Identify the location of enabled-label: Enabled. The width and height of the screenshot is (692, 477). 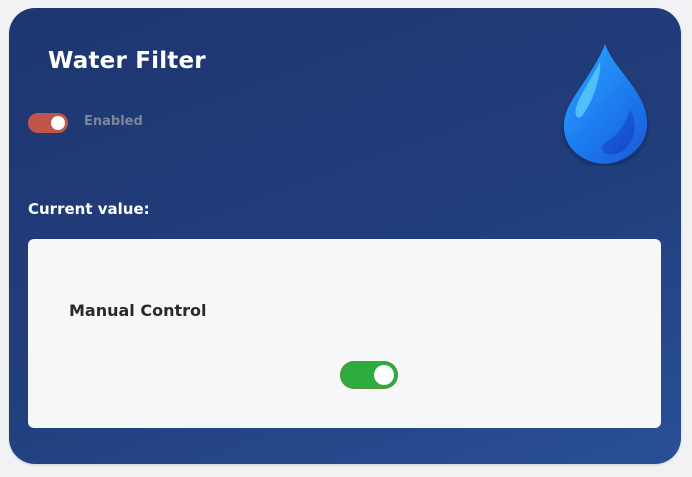
(113, 121).